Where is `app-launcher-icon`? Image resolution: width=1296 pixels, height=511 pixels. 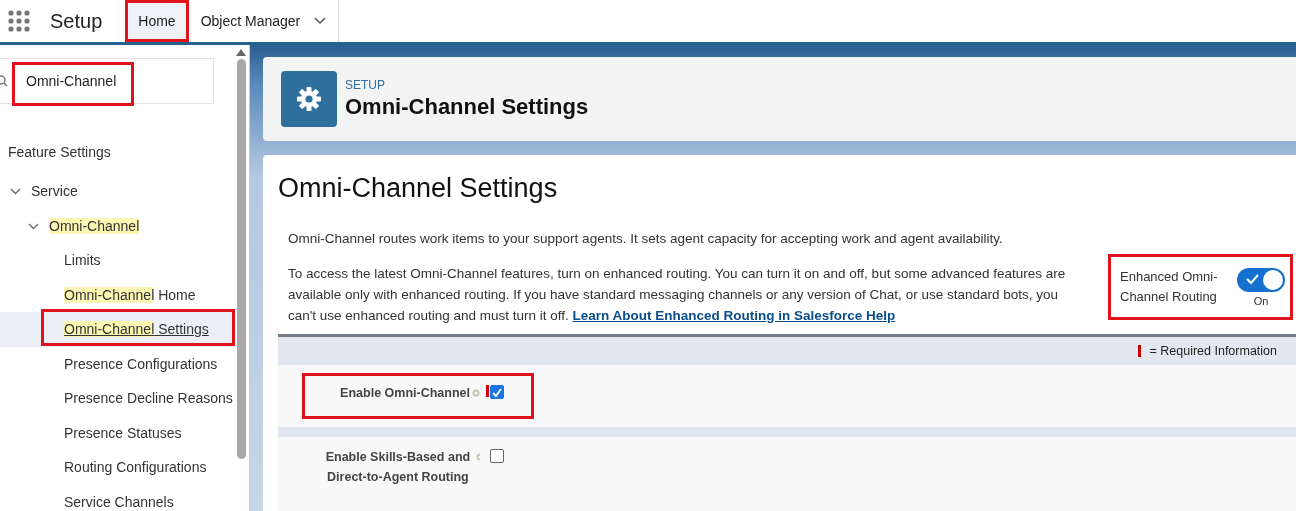
app-launcher-icon is located at coordinates (20, 21).